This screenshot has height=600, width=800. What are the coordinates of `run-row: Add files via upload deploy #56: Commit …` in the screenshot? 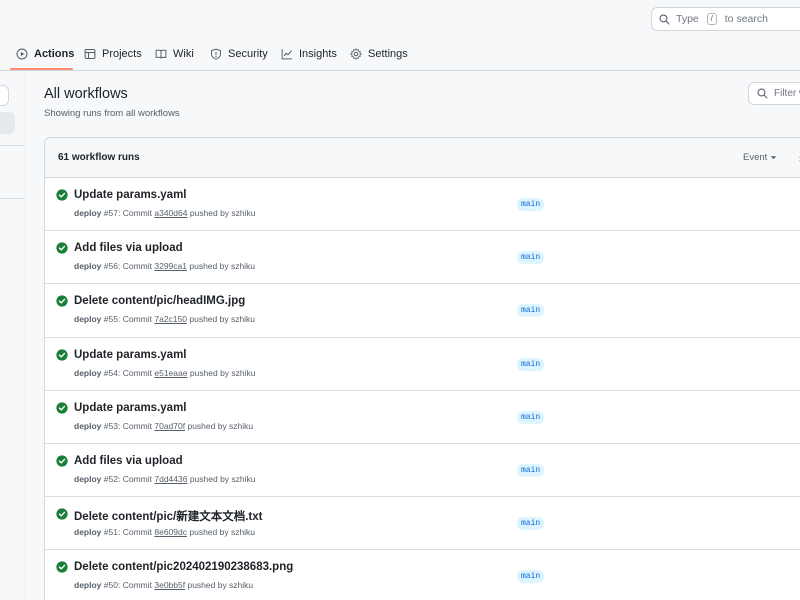 It's located at (422, 258).